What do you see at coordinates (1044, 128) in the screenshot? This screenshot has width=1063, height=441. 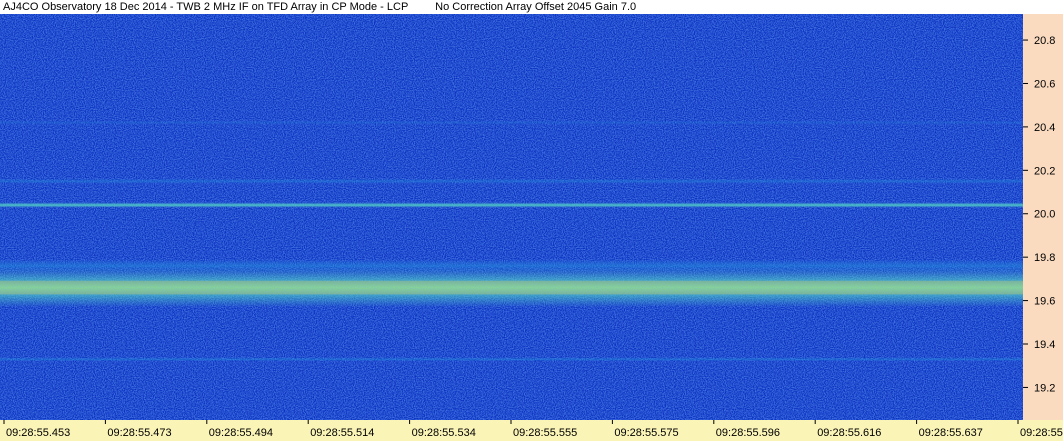 I see `y-tick-label: 20.4` at bounding box center [1044, 128].